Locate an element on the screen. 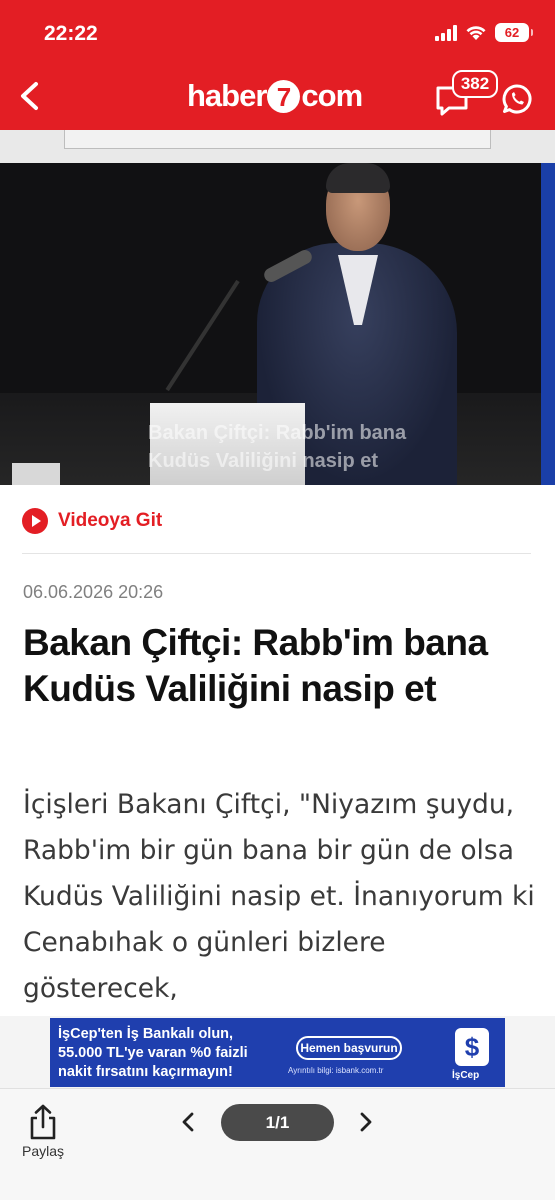 The height and width of the screenshot is (1200, 555). ad-brand: İşCep is located at coordinates (466, 1075).